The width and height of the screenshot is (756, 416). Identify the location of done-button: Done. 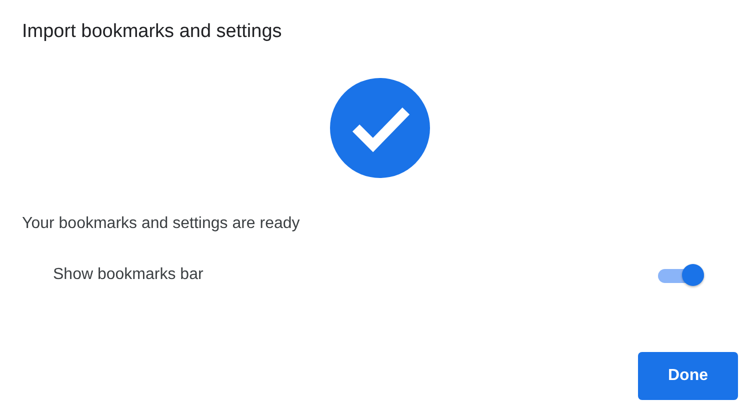
(688, 376).